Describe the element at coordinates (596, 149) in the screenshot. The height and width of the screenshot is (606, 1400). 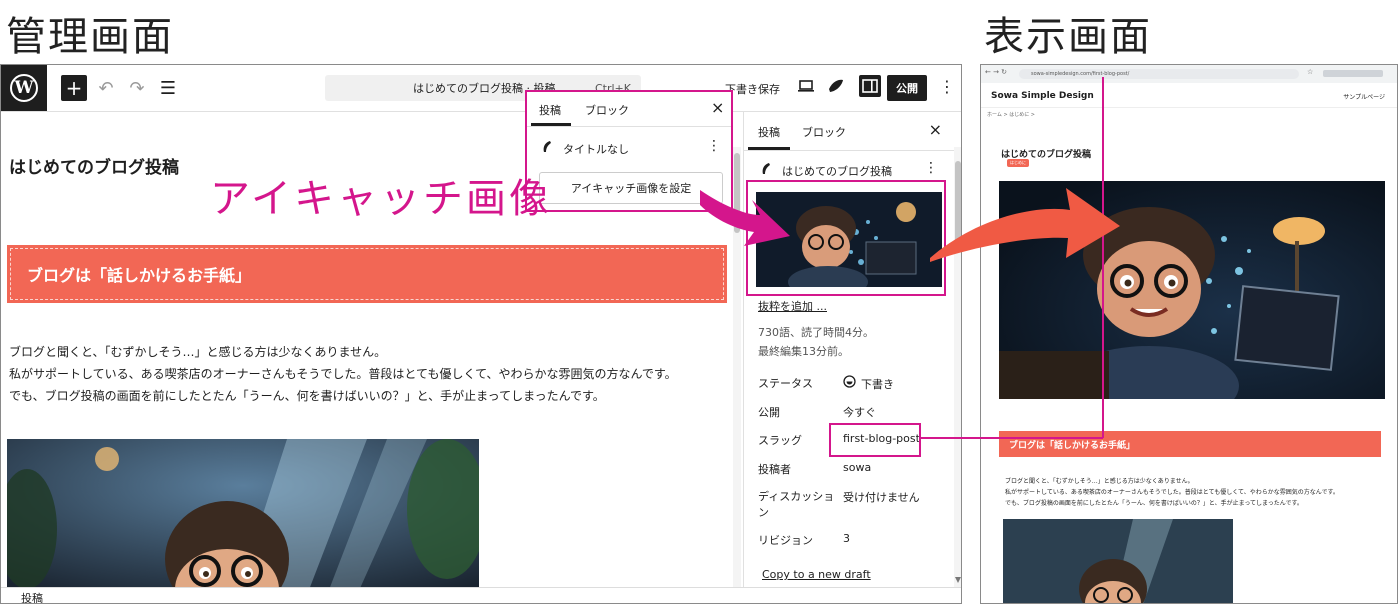
I see `popup-post-title: タイトルなし` at that location.